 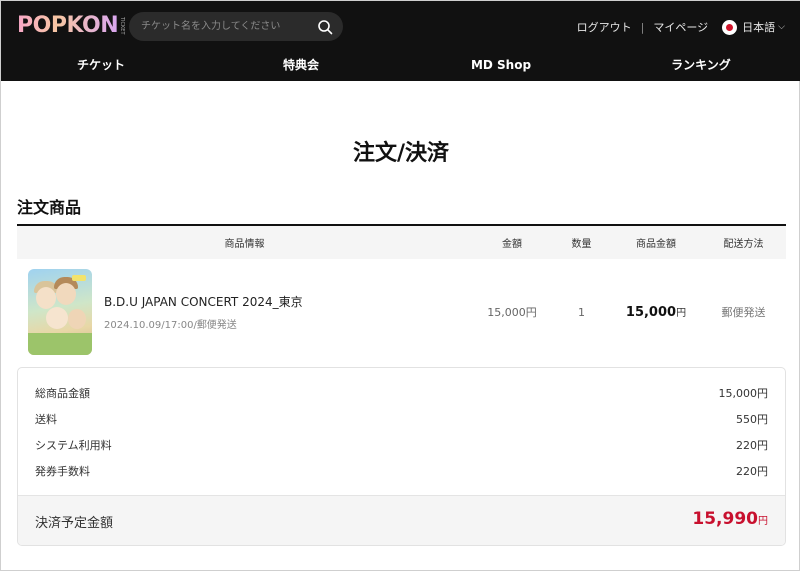 What do you see at coordinates (681, 313) in the screenshot?
I see `product-total-unit: 円` at bounding box center [681, 313].